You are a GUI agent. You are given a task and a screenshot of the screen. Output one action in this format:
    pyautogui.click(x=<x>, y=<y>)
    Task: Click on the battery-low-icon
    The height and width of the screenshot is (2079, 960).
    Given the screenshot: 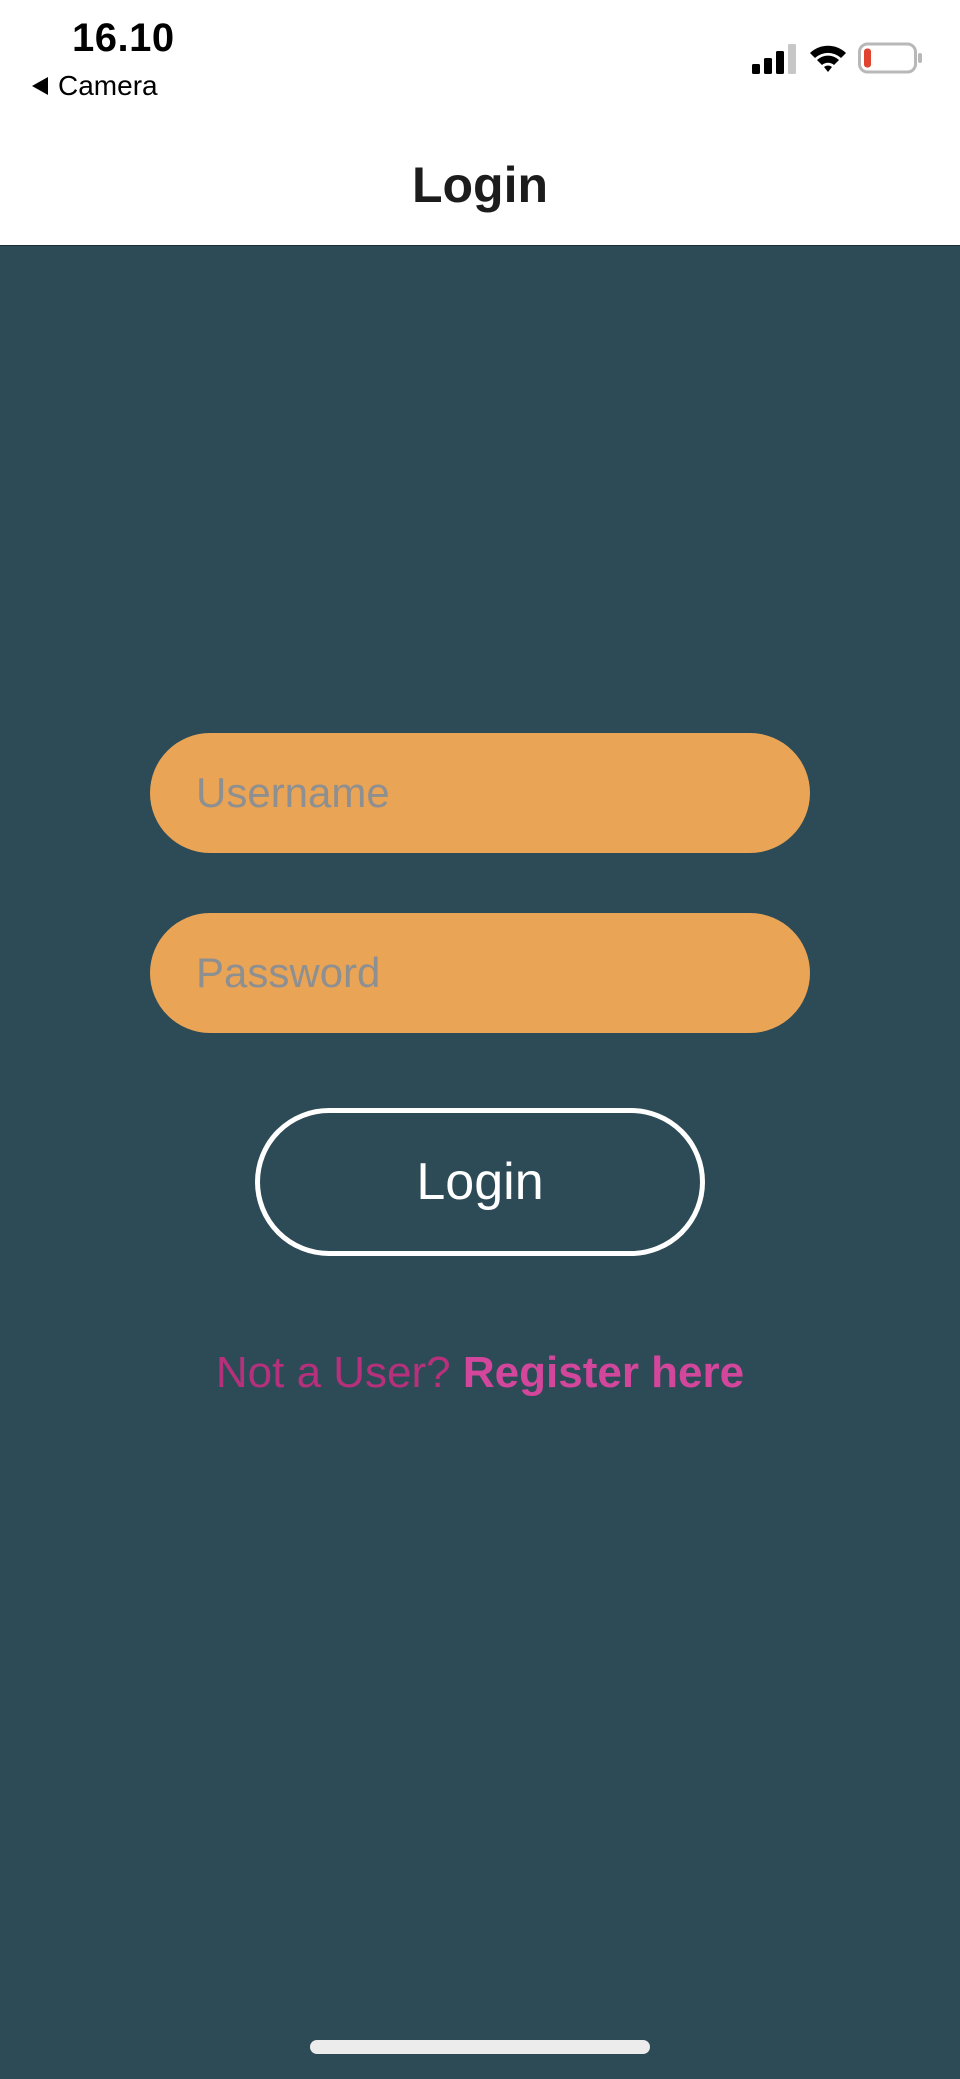 What is the action you would take?
    pyautogui.click(x=890, y=58)
    